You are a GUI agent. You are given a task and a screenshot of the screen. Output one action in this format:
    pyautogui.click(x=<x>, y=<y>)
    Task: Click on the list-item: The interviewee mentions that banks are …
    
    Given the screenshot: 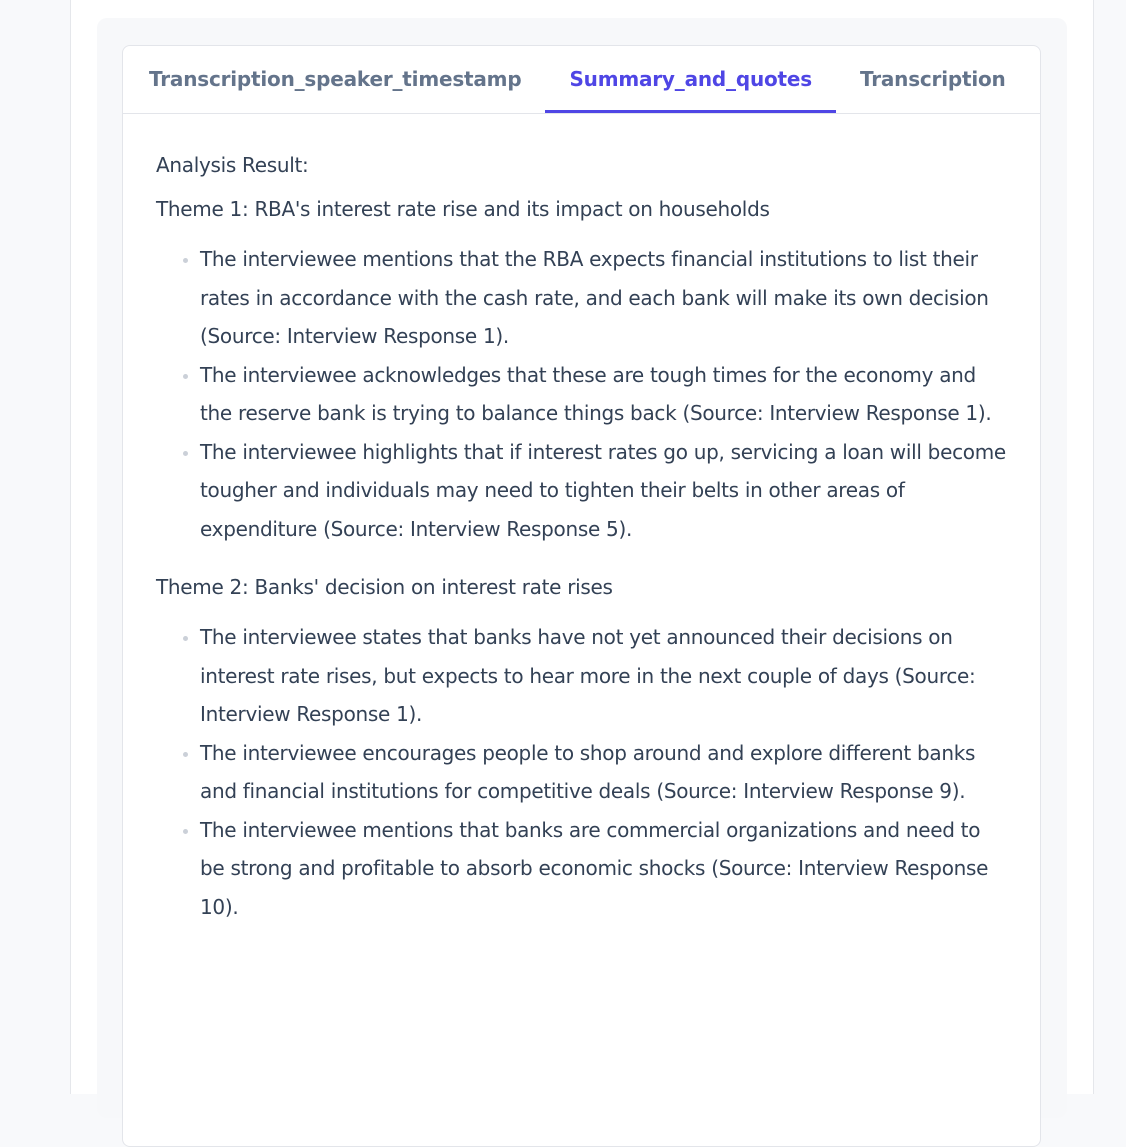 What is the action you would take?
    pyautogui.click(x=603, y=869)
    